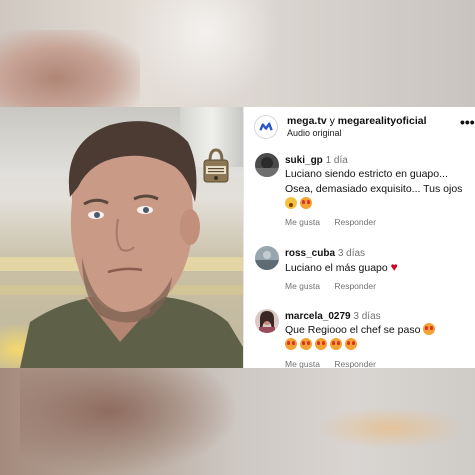 This screenshot has height=475, width=475. What do you see at coordinates (216, 166) in the screenshot?
I see `fabrica-de-chefs-logo` at bounding box center [216, 166].